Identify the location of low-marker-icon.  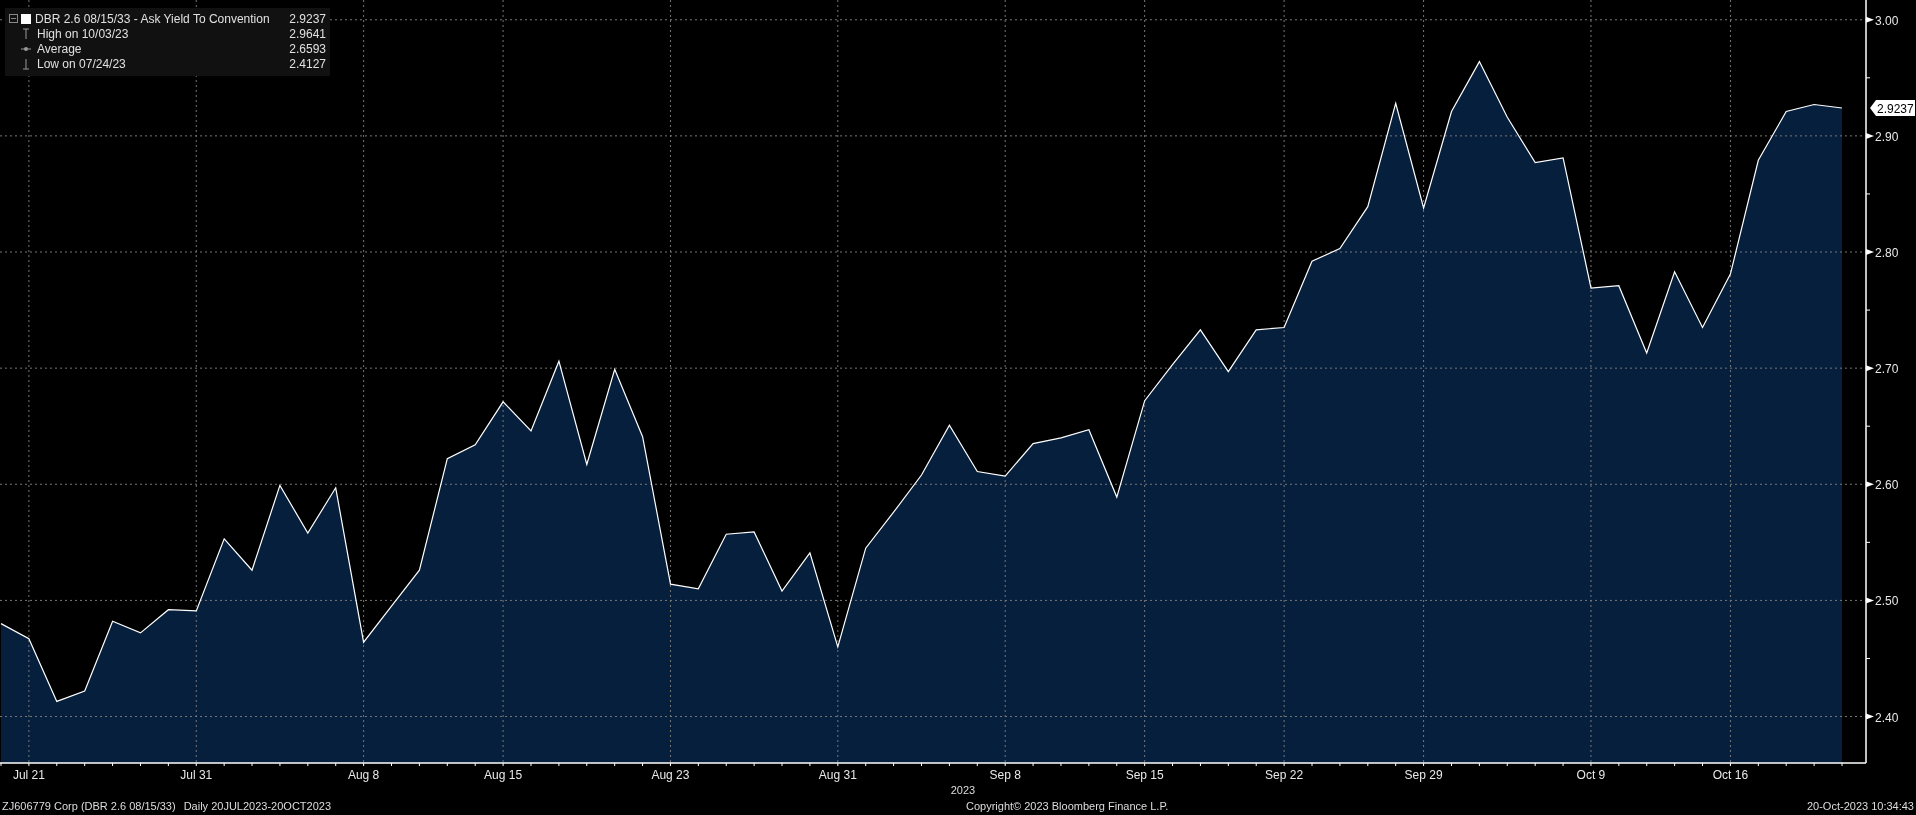
(26, 63).